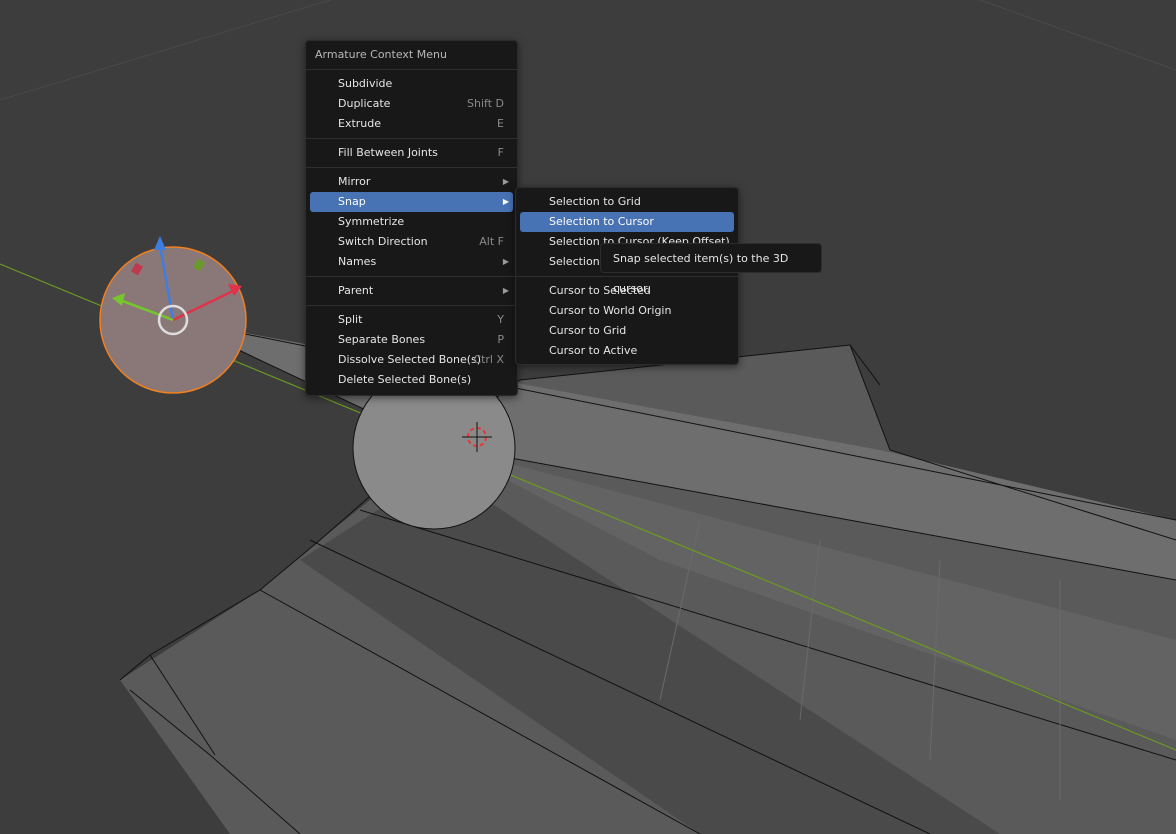 The image size is (1176, 834). What do you see at coordinates (711, 269) in the screenshot?
I see `tooltip: Snap selected item(s) to the 3D cursor.` at bounding box center [711, 269].